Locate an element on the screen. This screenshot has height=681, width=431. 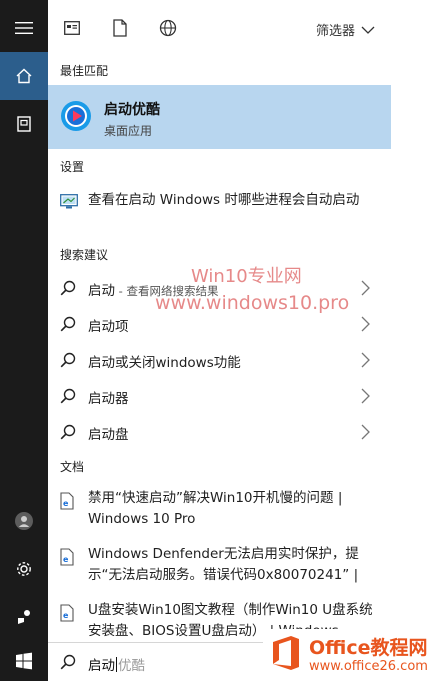
settings-button is located at coordinates (24, 569).